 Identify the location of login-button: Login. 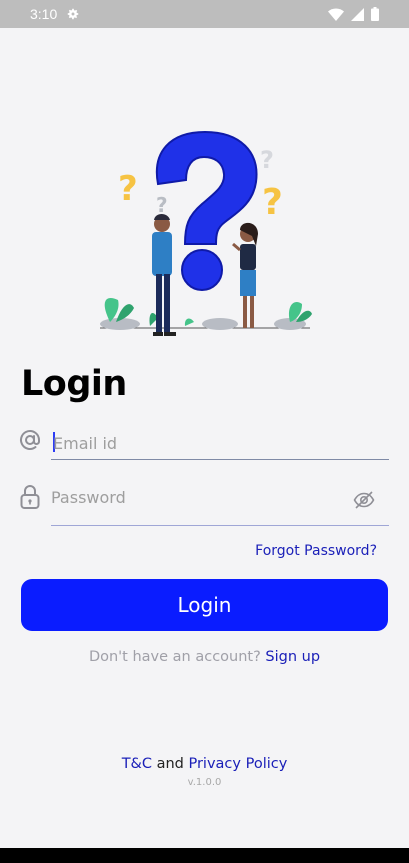
(204, 605).